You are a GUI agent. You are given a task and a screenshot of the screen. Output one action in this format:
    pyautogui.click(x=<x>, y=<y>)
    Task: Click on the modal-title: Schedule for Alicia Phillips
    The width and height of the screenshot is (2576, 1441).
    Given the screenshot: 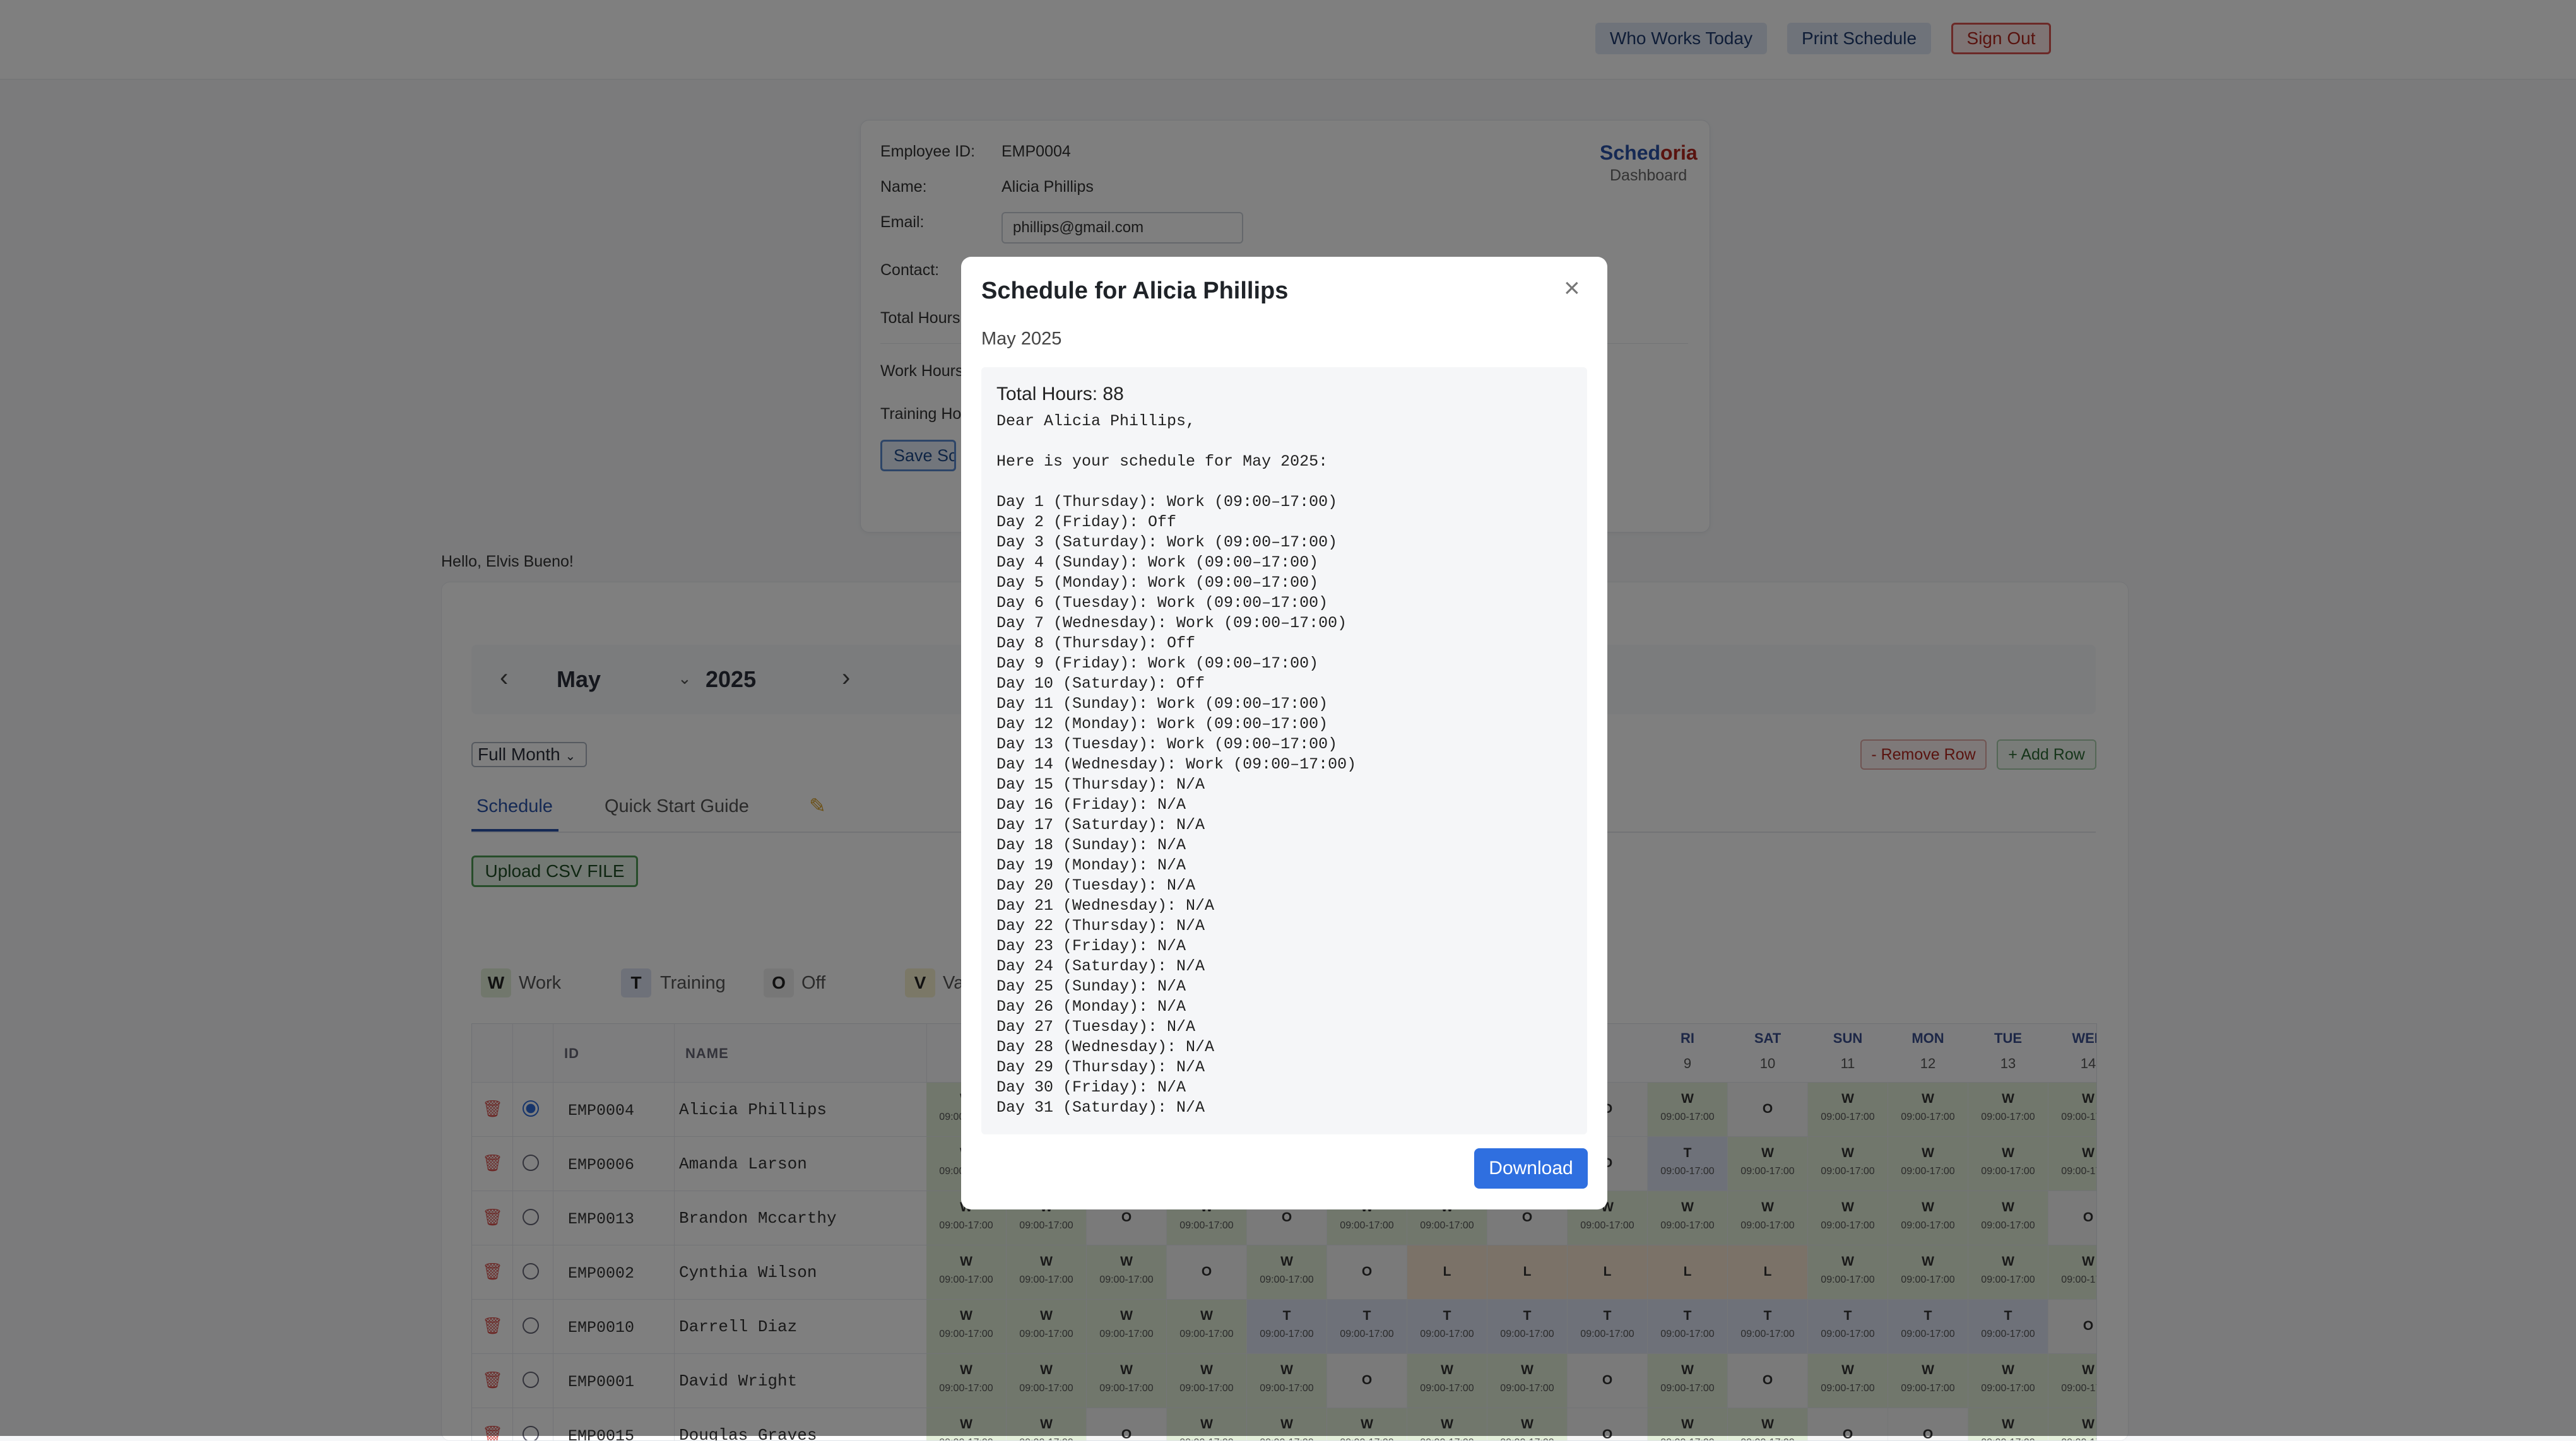 What is the action you would take?
    pyautogui.click(x=1135, y=291)
    